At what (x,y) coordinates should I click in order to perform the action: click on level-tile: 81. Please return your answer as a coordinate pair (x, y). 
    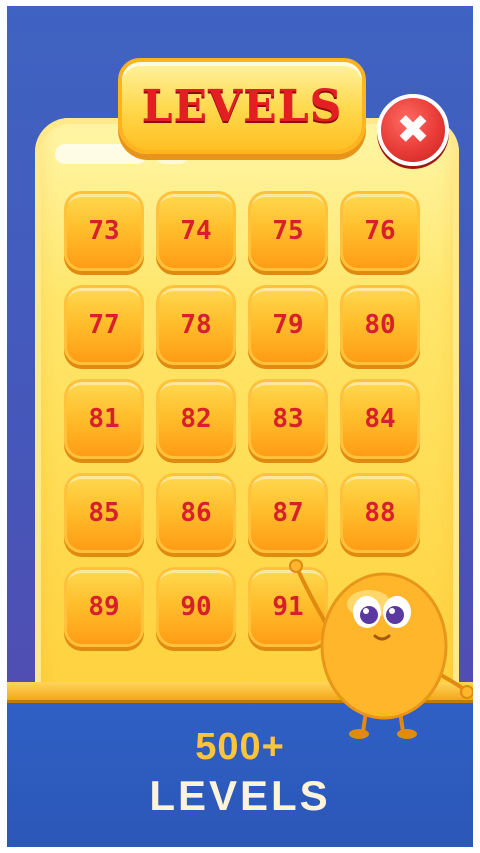
    Looking at the image, I should click on (104, 419).